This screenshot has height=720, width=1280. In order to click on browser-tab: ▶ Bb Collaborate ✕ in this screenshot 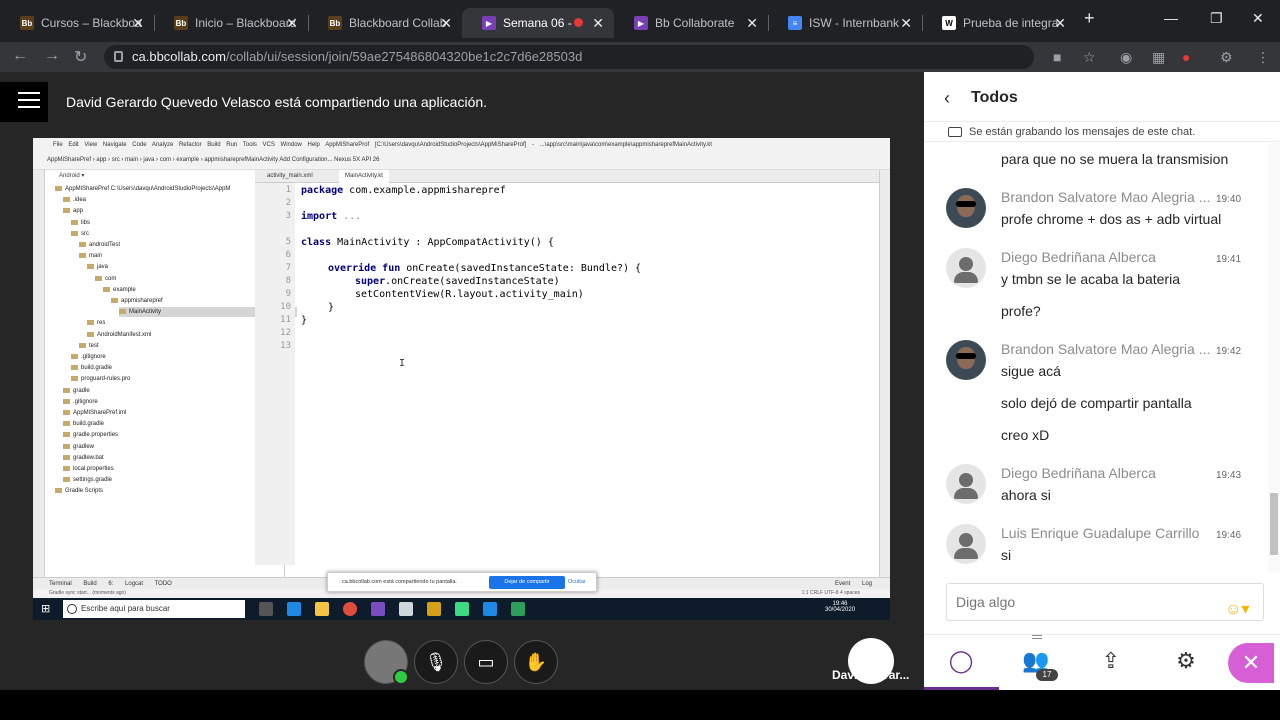, I will do `click(691, 23)`.